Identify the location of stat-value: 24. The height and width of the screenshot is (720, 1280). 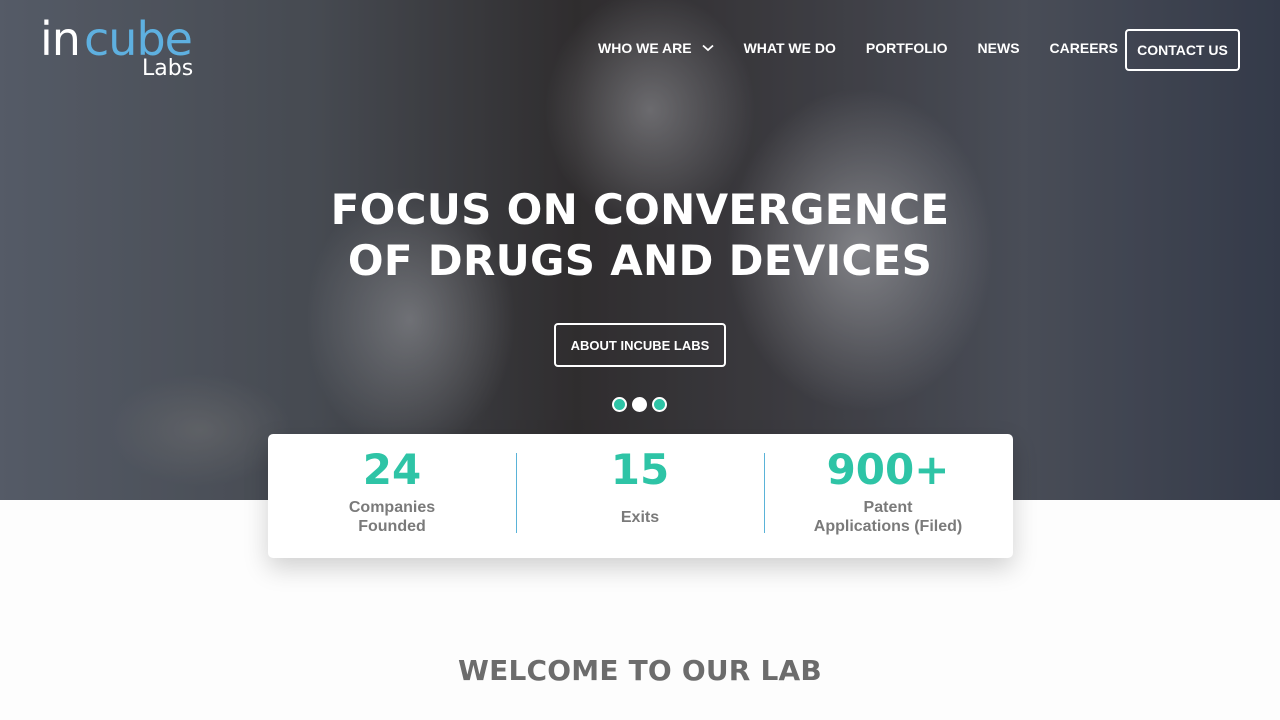
(392, 469).